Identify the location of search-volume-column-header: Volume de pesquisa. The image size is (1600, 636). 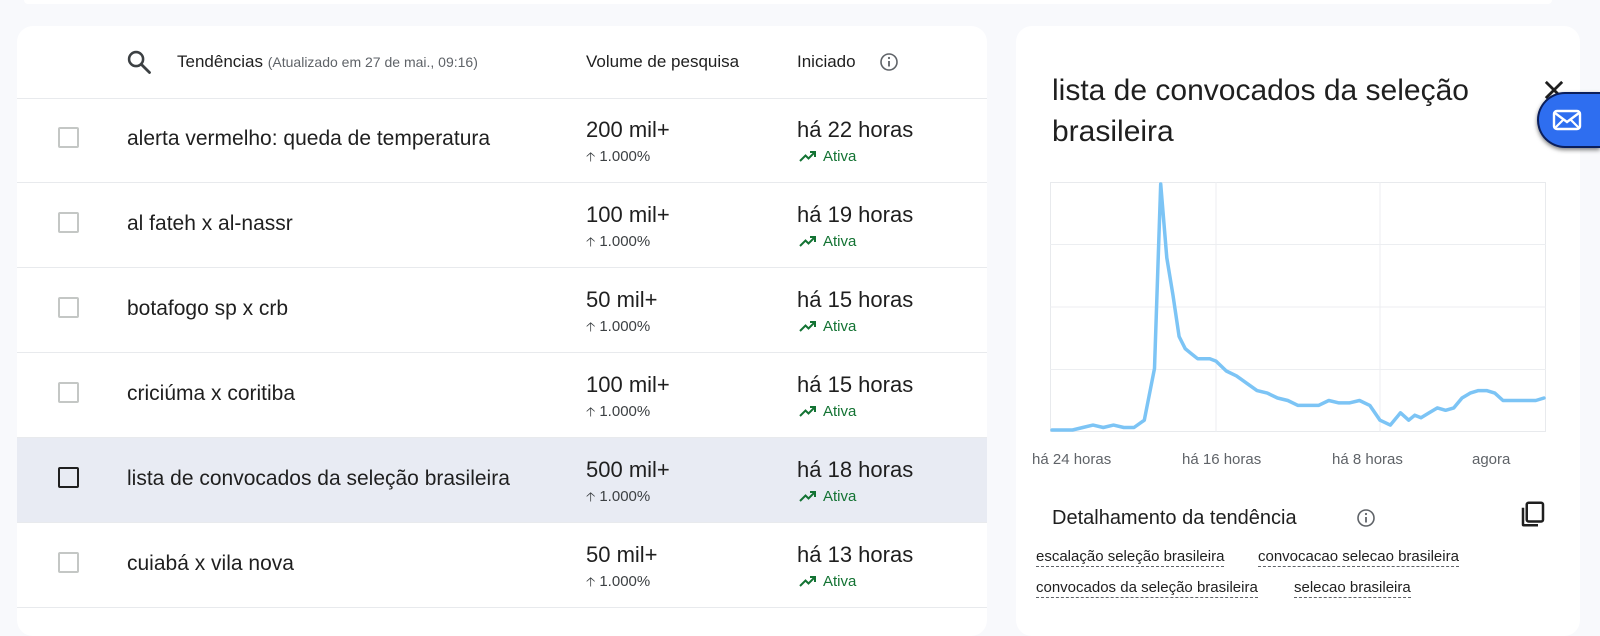
(662, 62).